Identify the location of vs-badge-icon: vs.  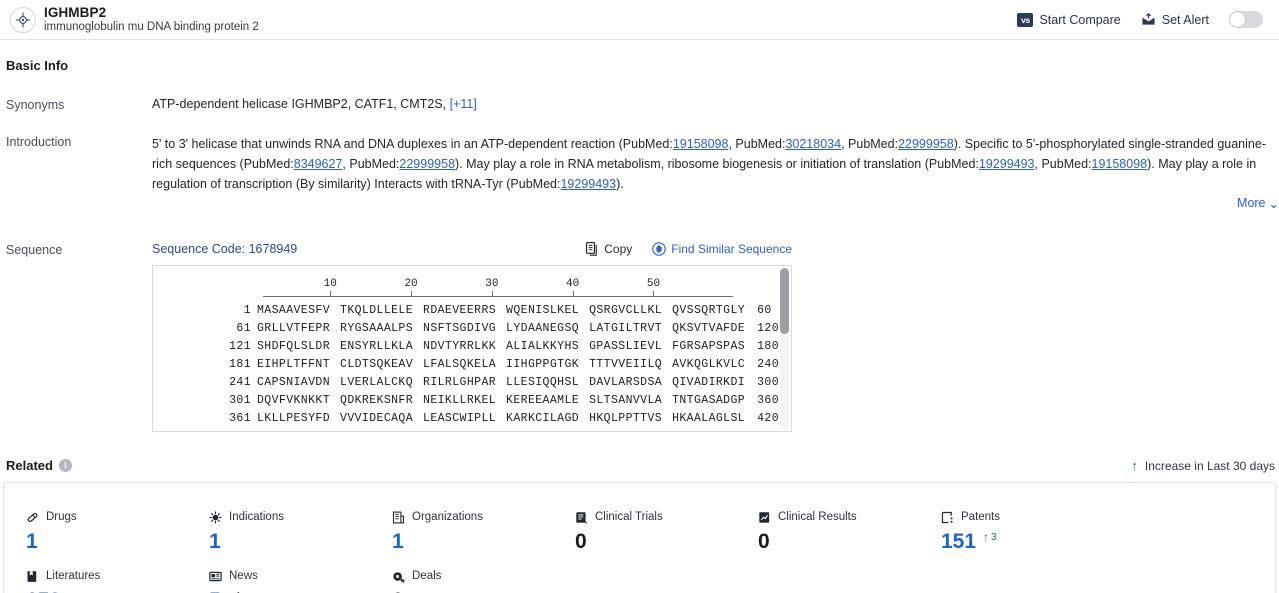
(1025, 19).